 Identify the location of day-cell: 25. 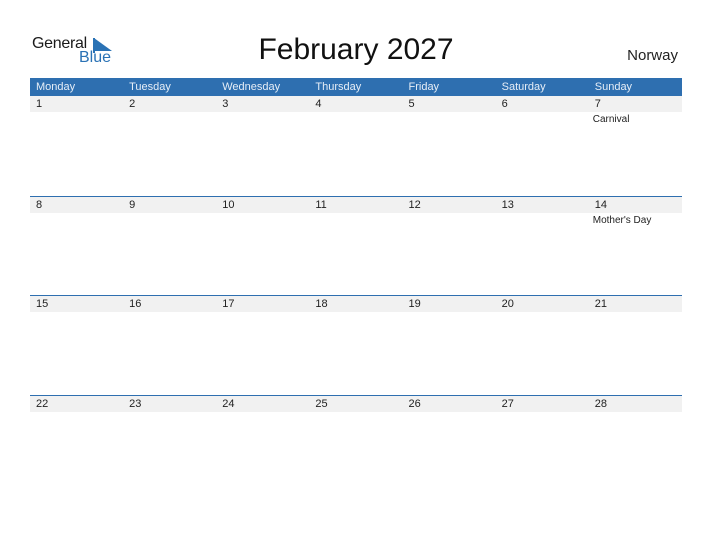
(356, 445).